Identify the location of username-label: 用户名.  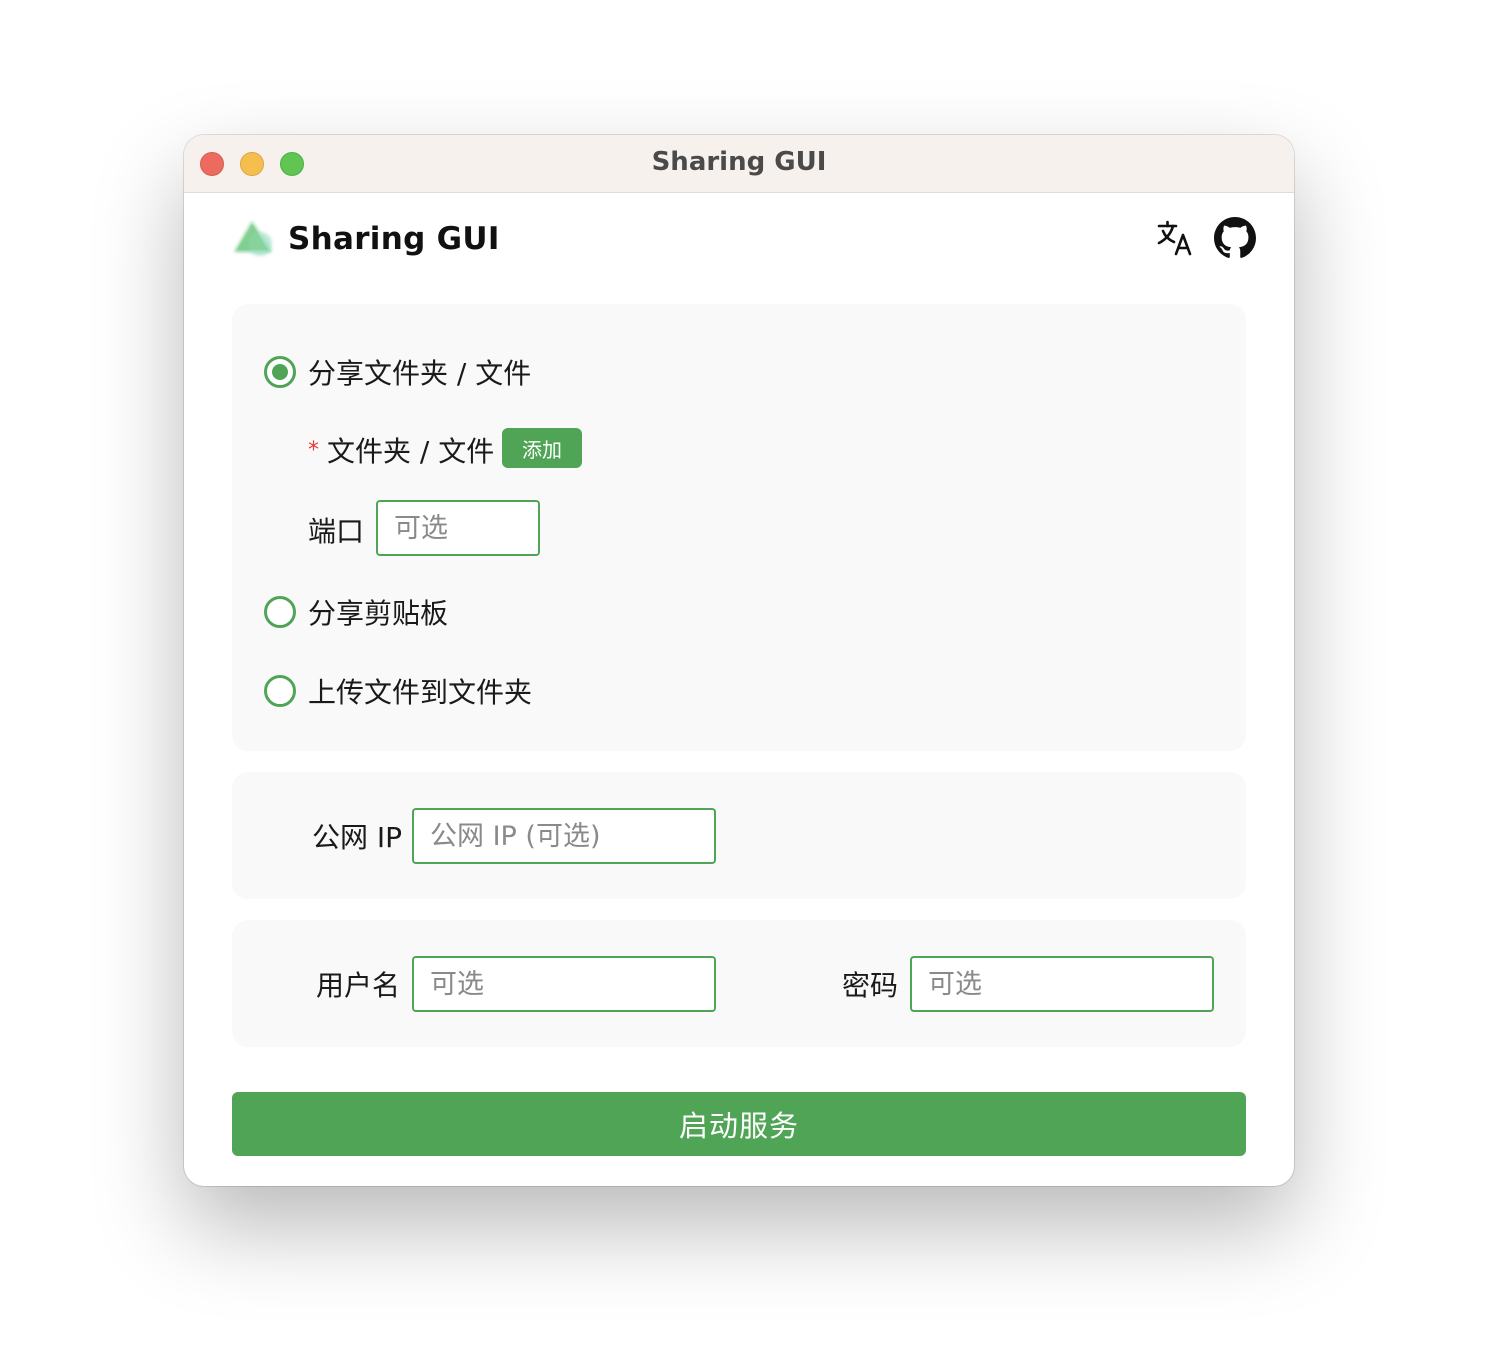
(358, 985).